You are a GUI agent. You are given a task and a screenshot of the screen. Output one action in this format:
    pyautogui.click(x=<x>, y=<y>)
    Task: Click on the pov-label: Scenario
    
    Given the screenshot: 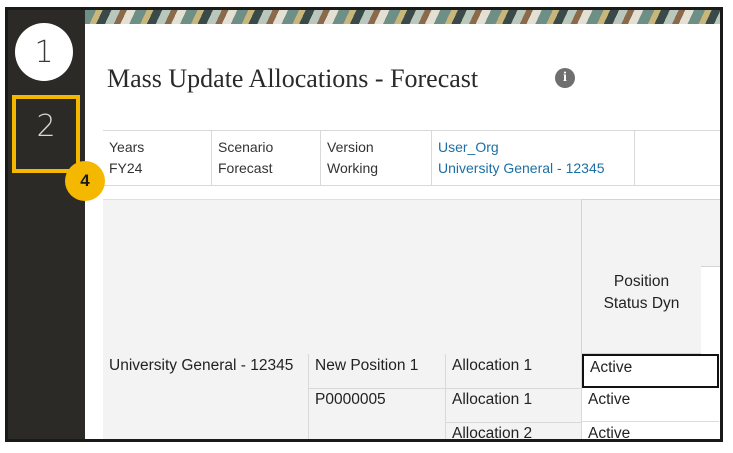 What is the action you would take?
    pyautogui.click(x=246, y=147)
    